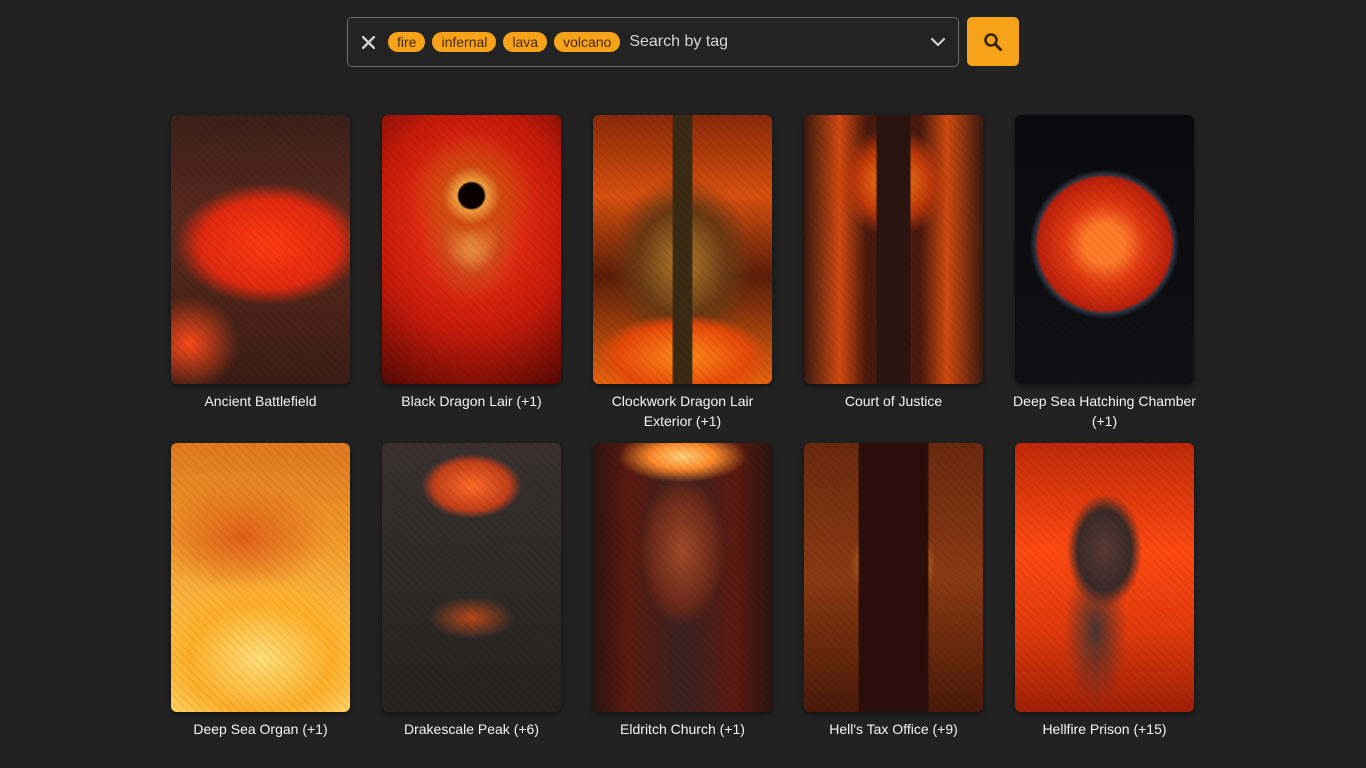  I want to click on map-title: Ancient Battlefield, so click(261, 417).